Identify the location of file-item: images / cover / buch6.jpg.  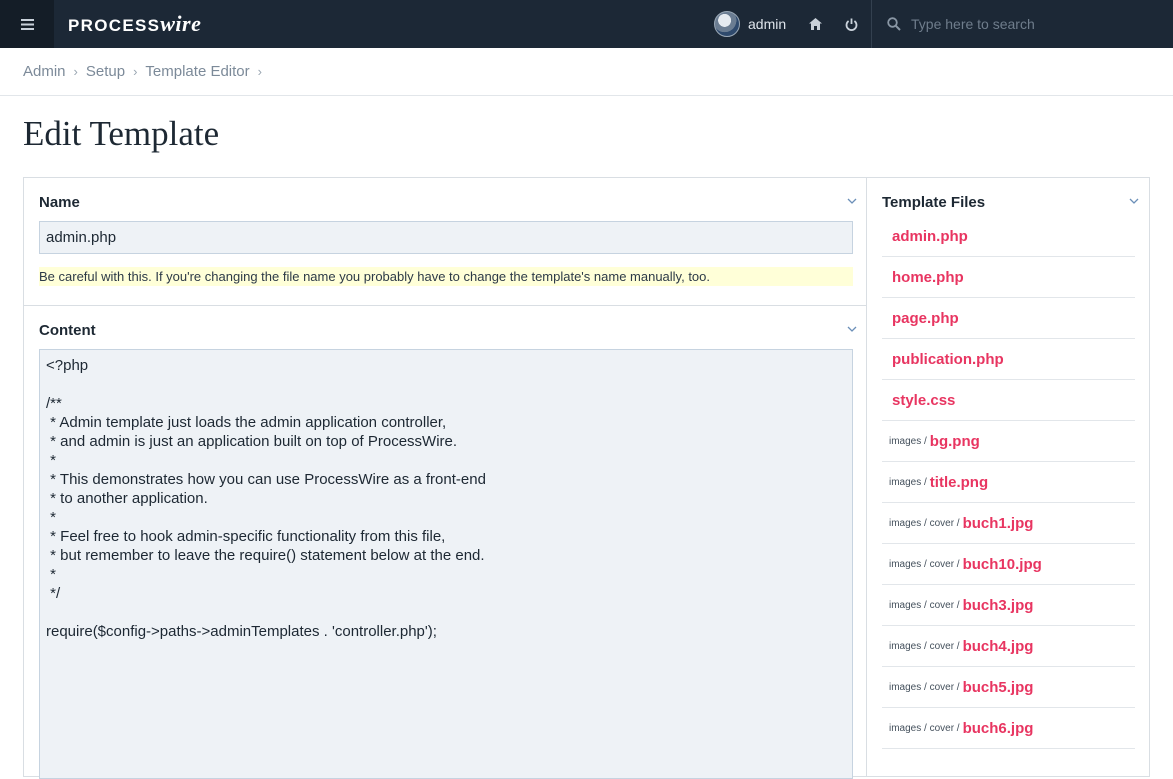
(1008, 728).